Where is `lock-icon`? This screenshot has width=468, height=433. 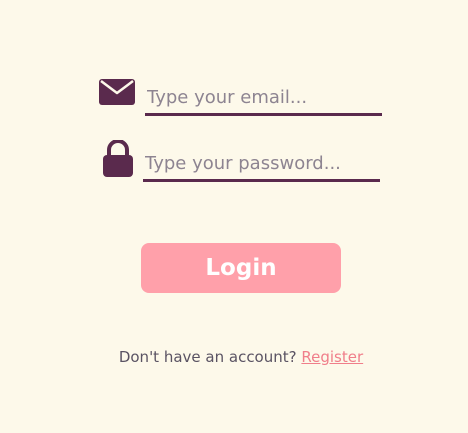
lock-icon is located at coordinates (122, 160).